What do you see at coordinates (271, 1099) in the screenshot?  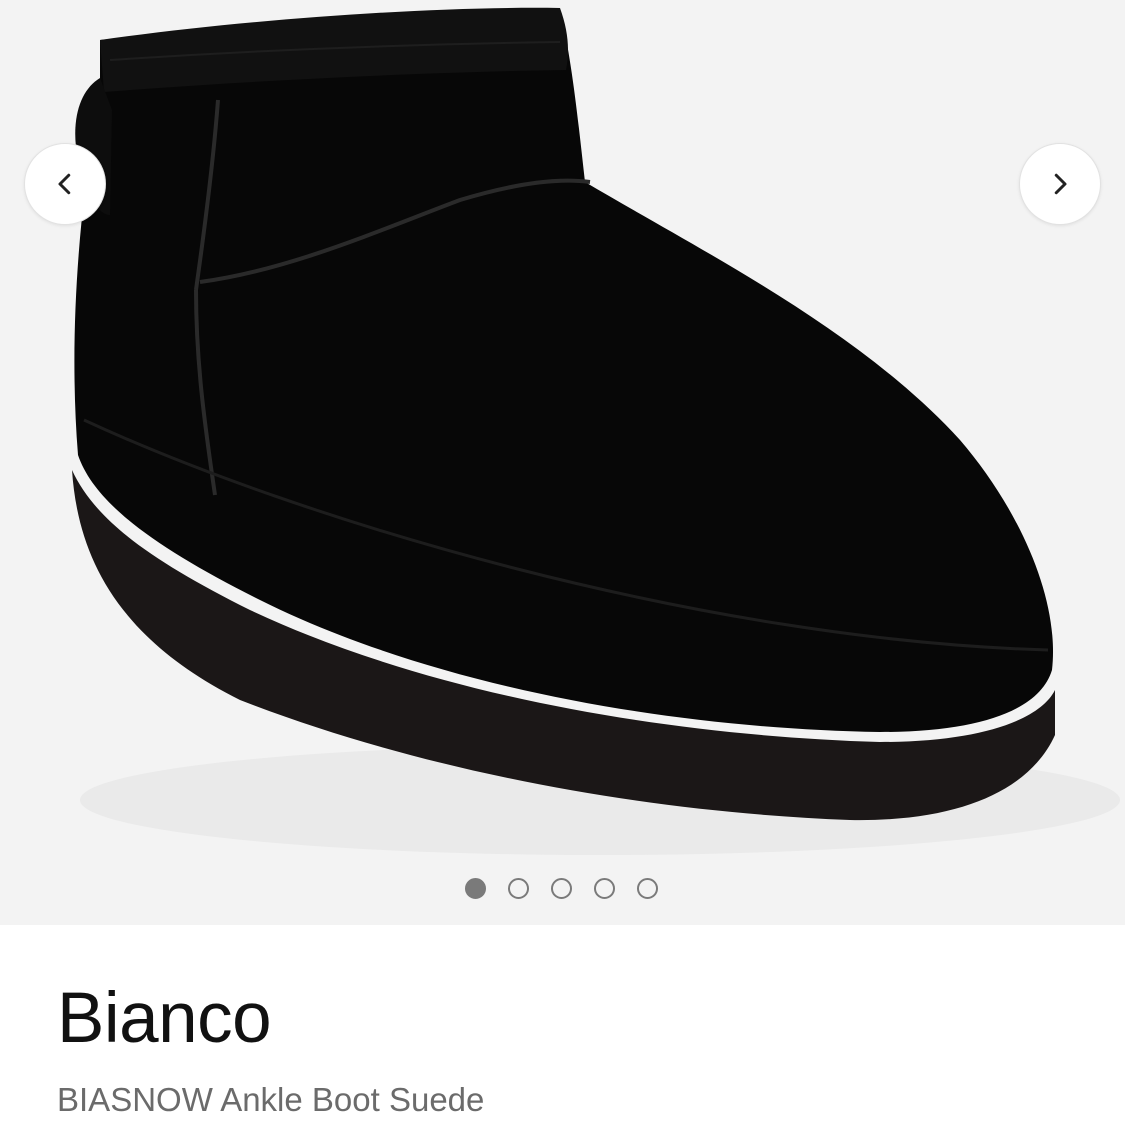 I see `product-title: BIASNOW Ankle Boot Suede` at bounding box center [271, 1099].